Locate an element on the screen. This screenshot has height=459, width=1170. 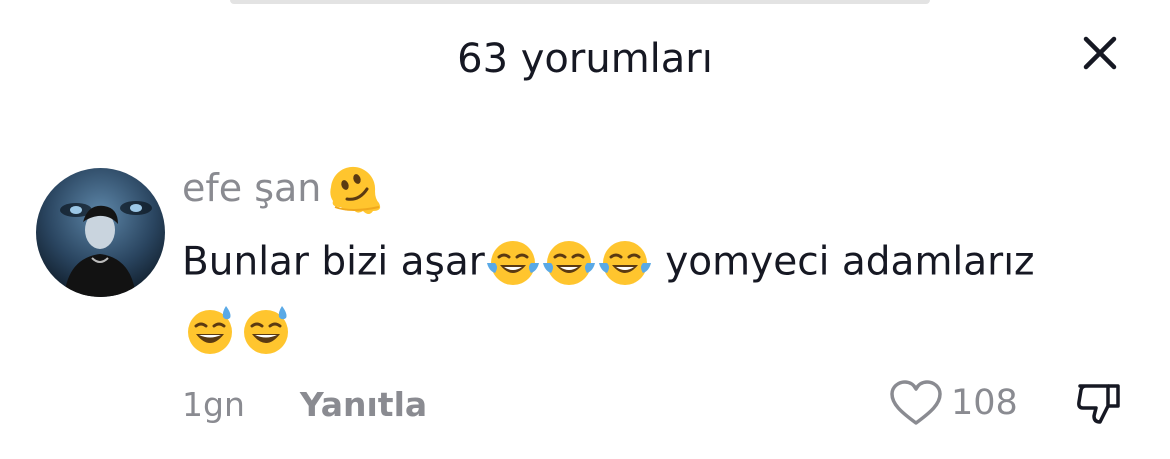
close-button is located at coordinates (1100, 53).